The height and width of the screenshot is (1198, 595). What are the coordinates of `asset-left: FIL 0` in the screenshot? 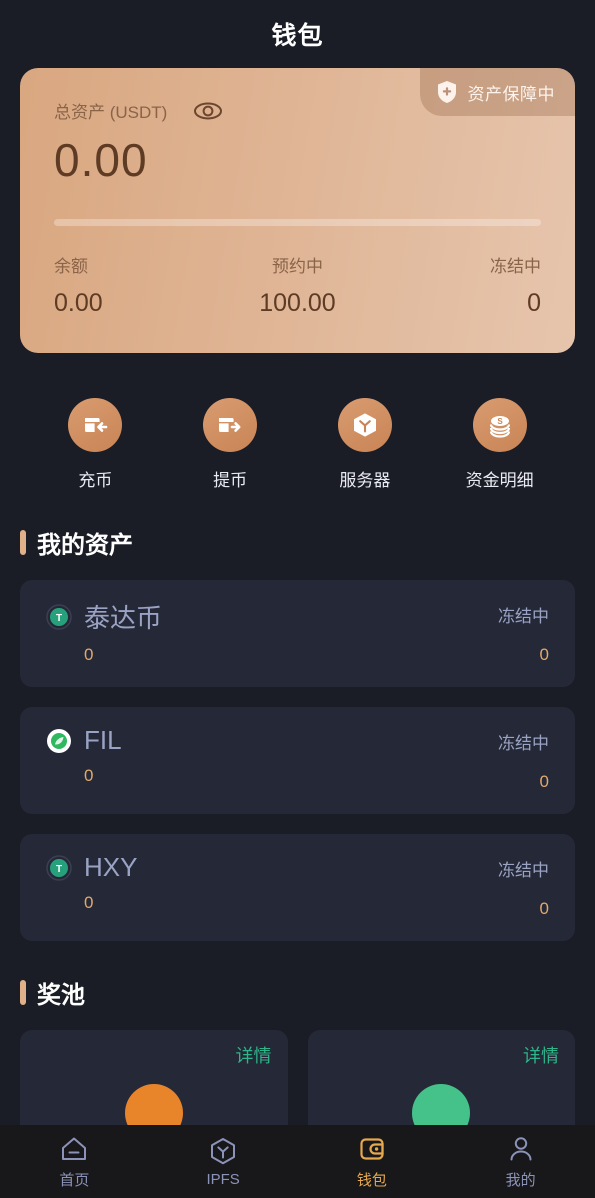 It's located at (84, 758).